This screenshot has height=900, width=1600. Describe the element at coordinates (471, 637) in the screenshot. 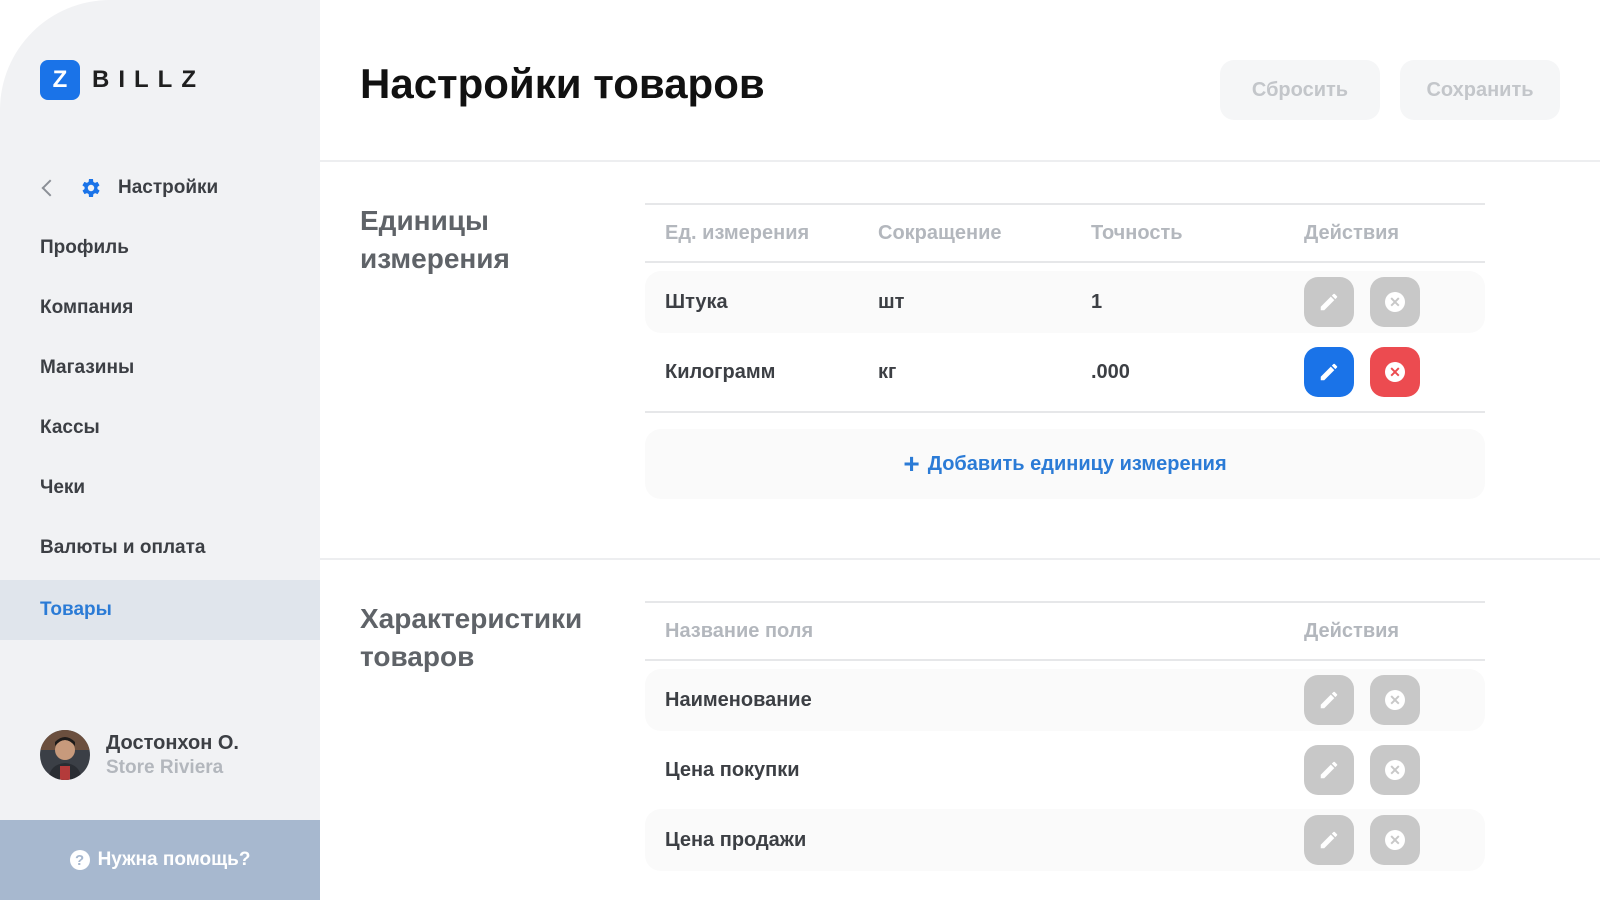

I see `characteristics-section-title: Характеристики товаров` at that location.